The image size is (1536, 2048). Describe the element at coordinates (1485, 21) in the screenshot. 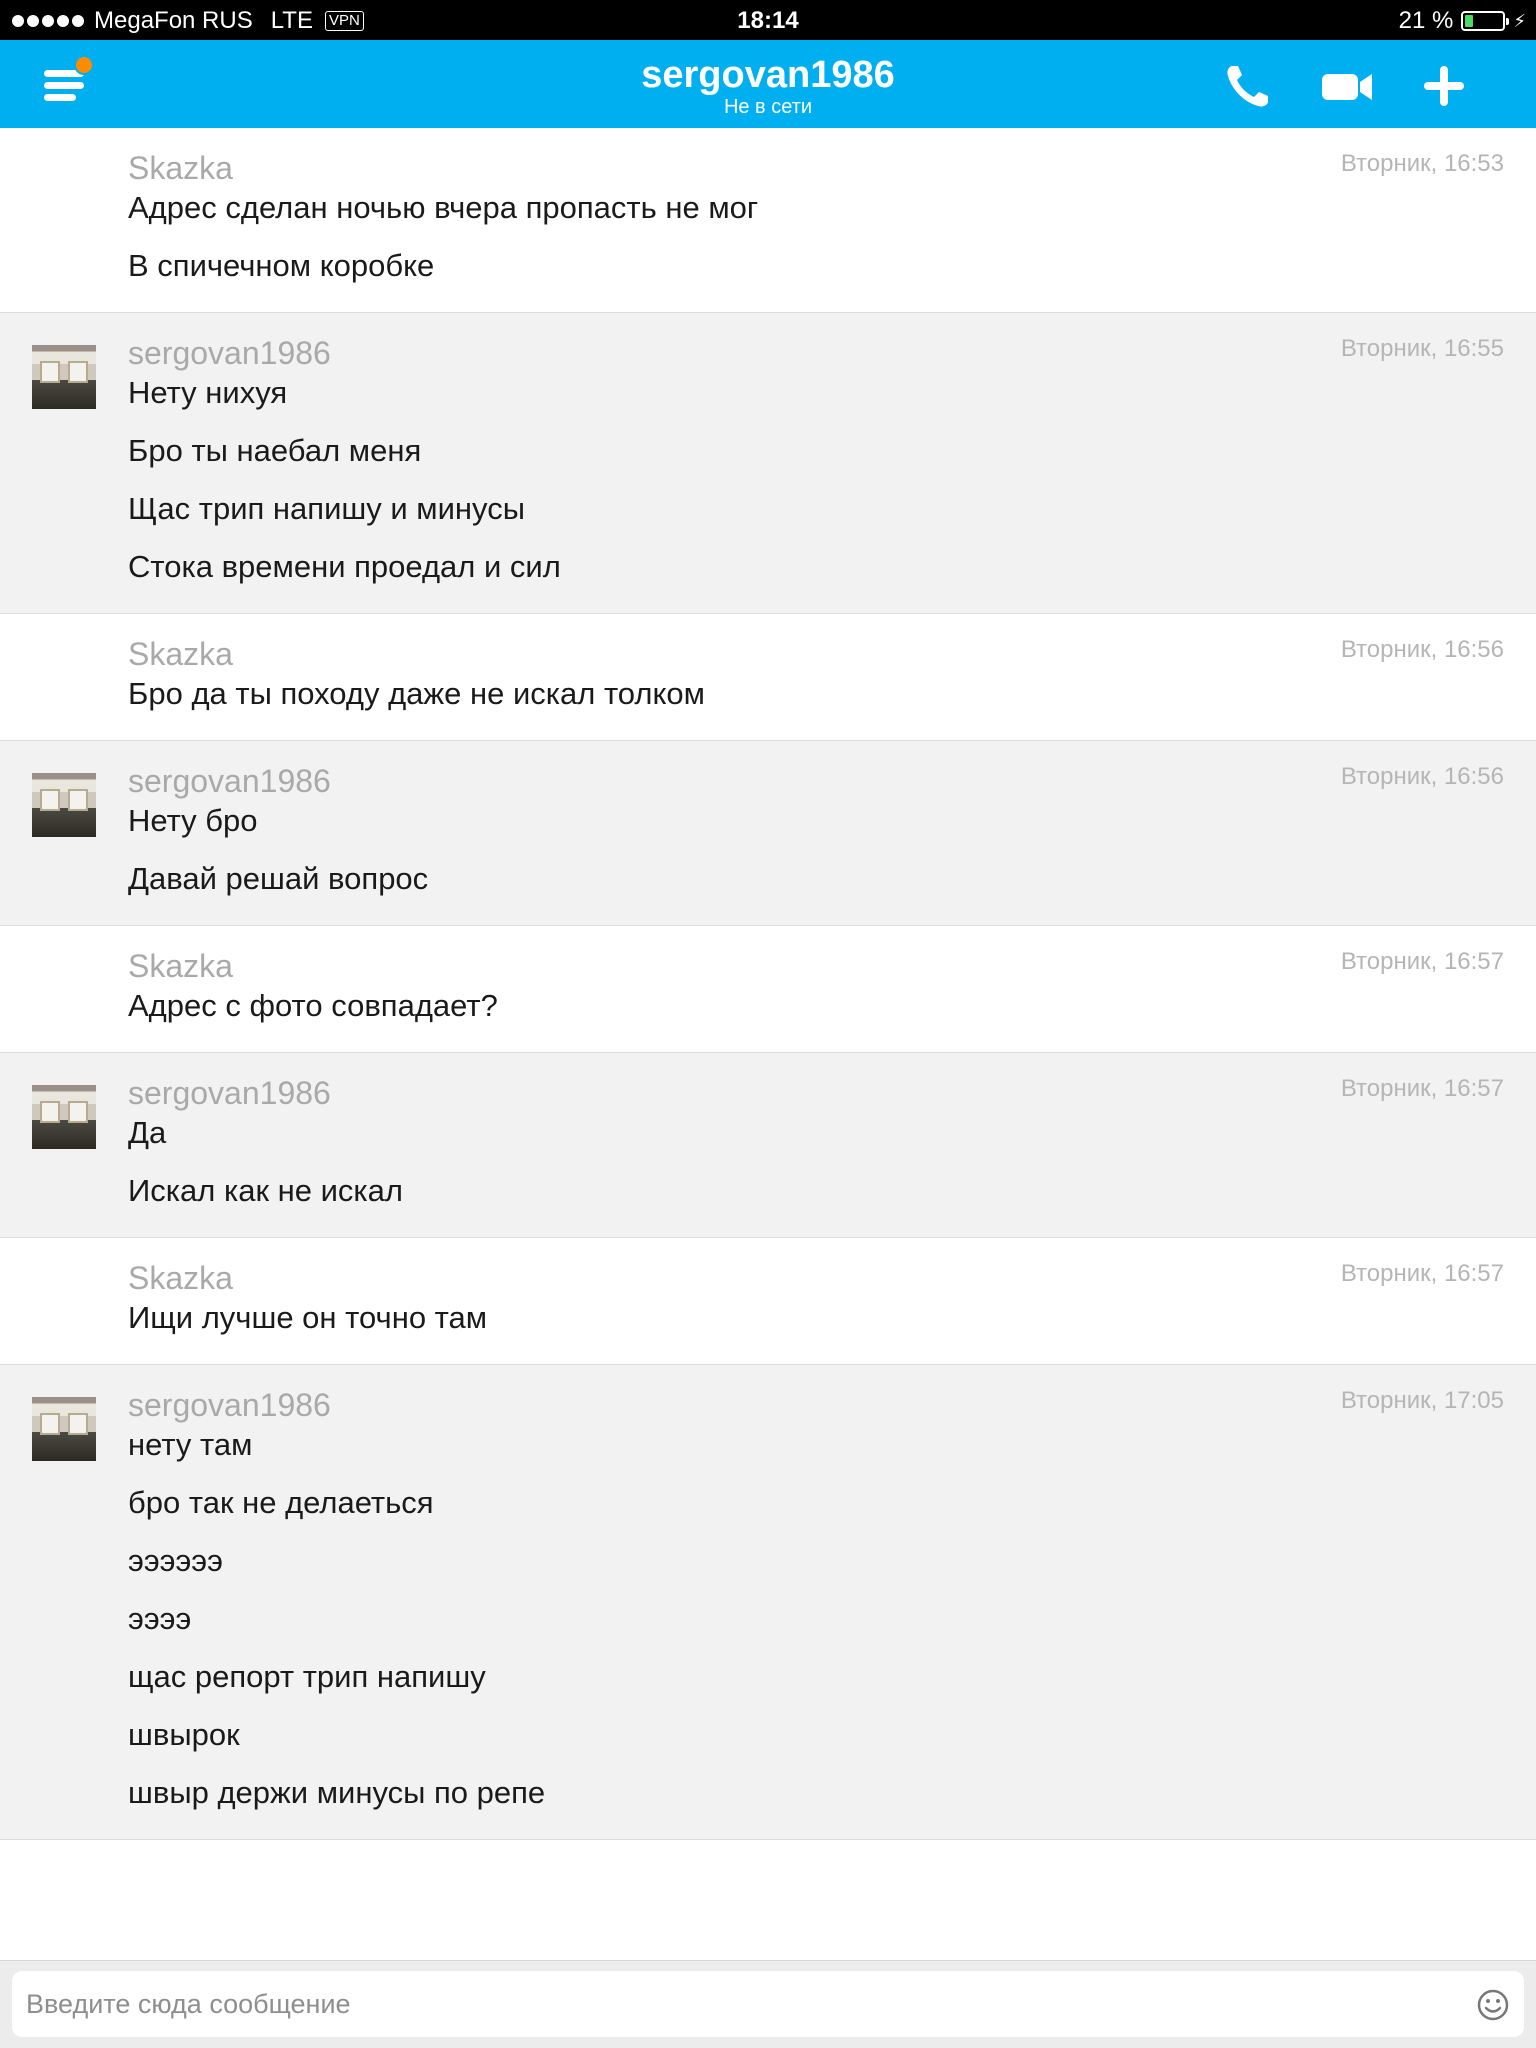

I see `battery-icon` at that location.